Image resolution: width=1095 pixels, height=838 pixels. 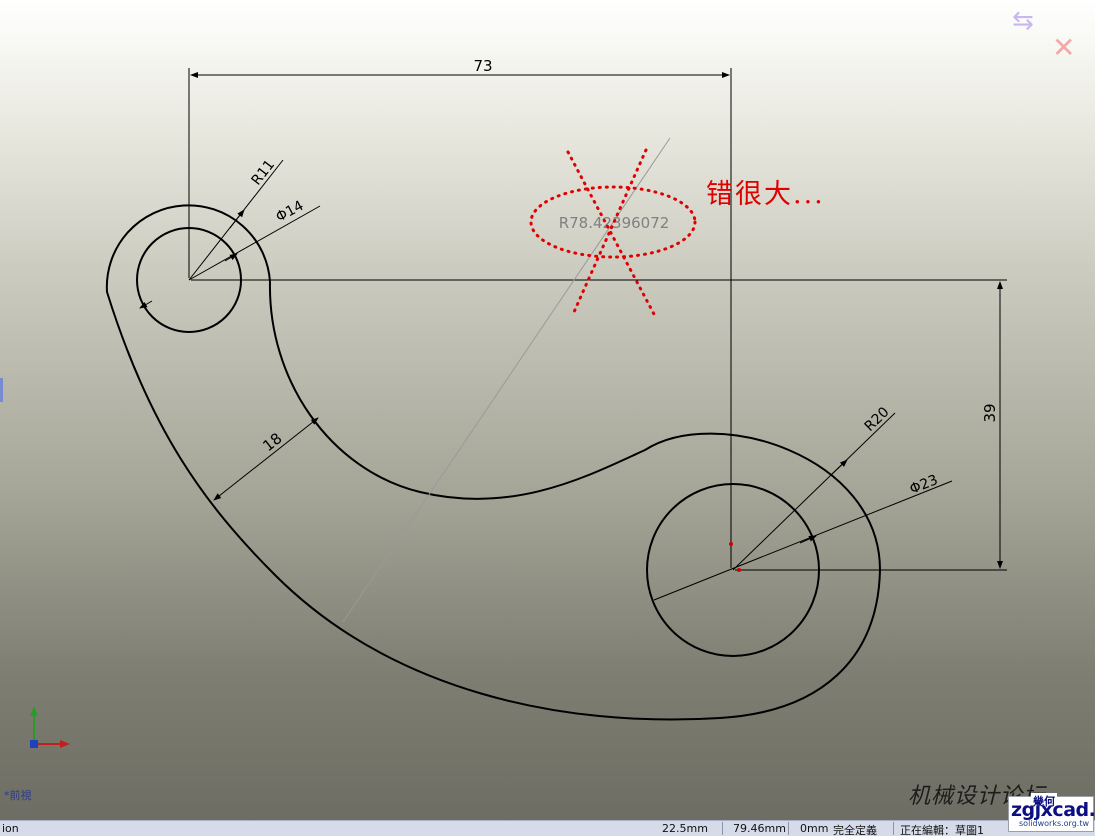 I want to click on close-corner-icon: ✕, so click(x=1066, y=48).